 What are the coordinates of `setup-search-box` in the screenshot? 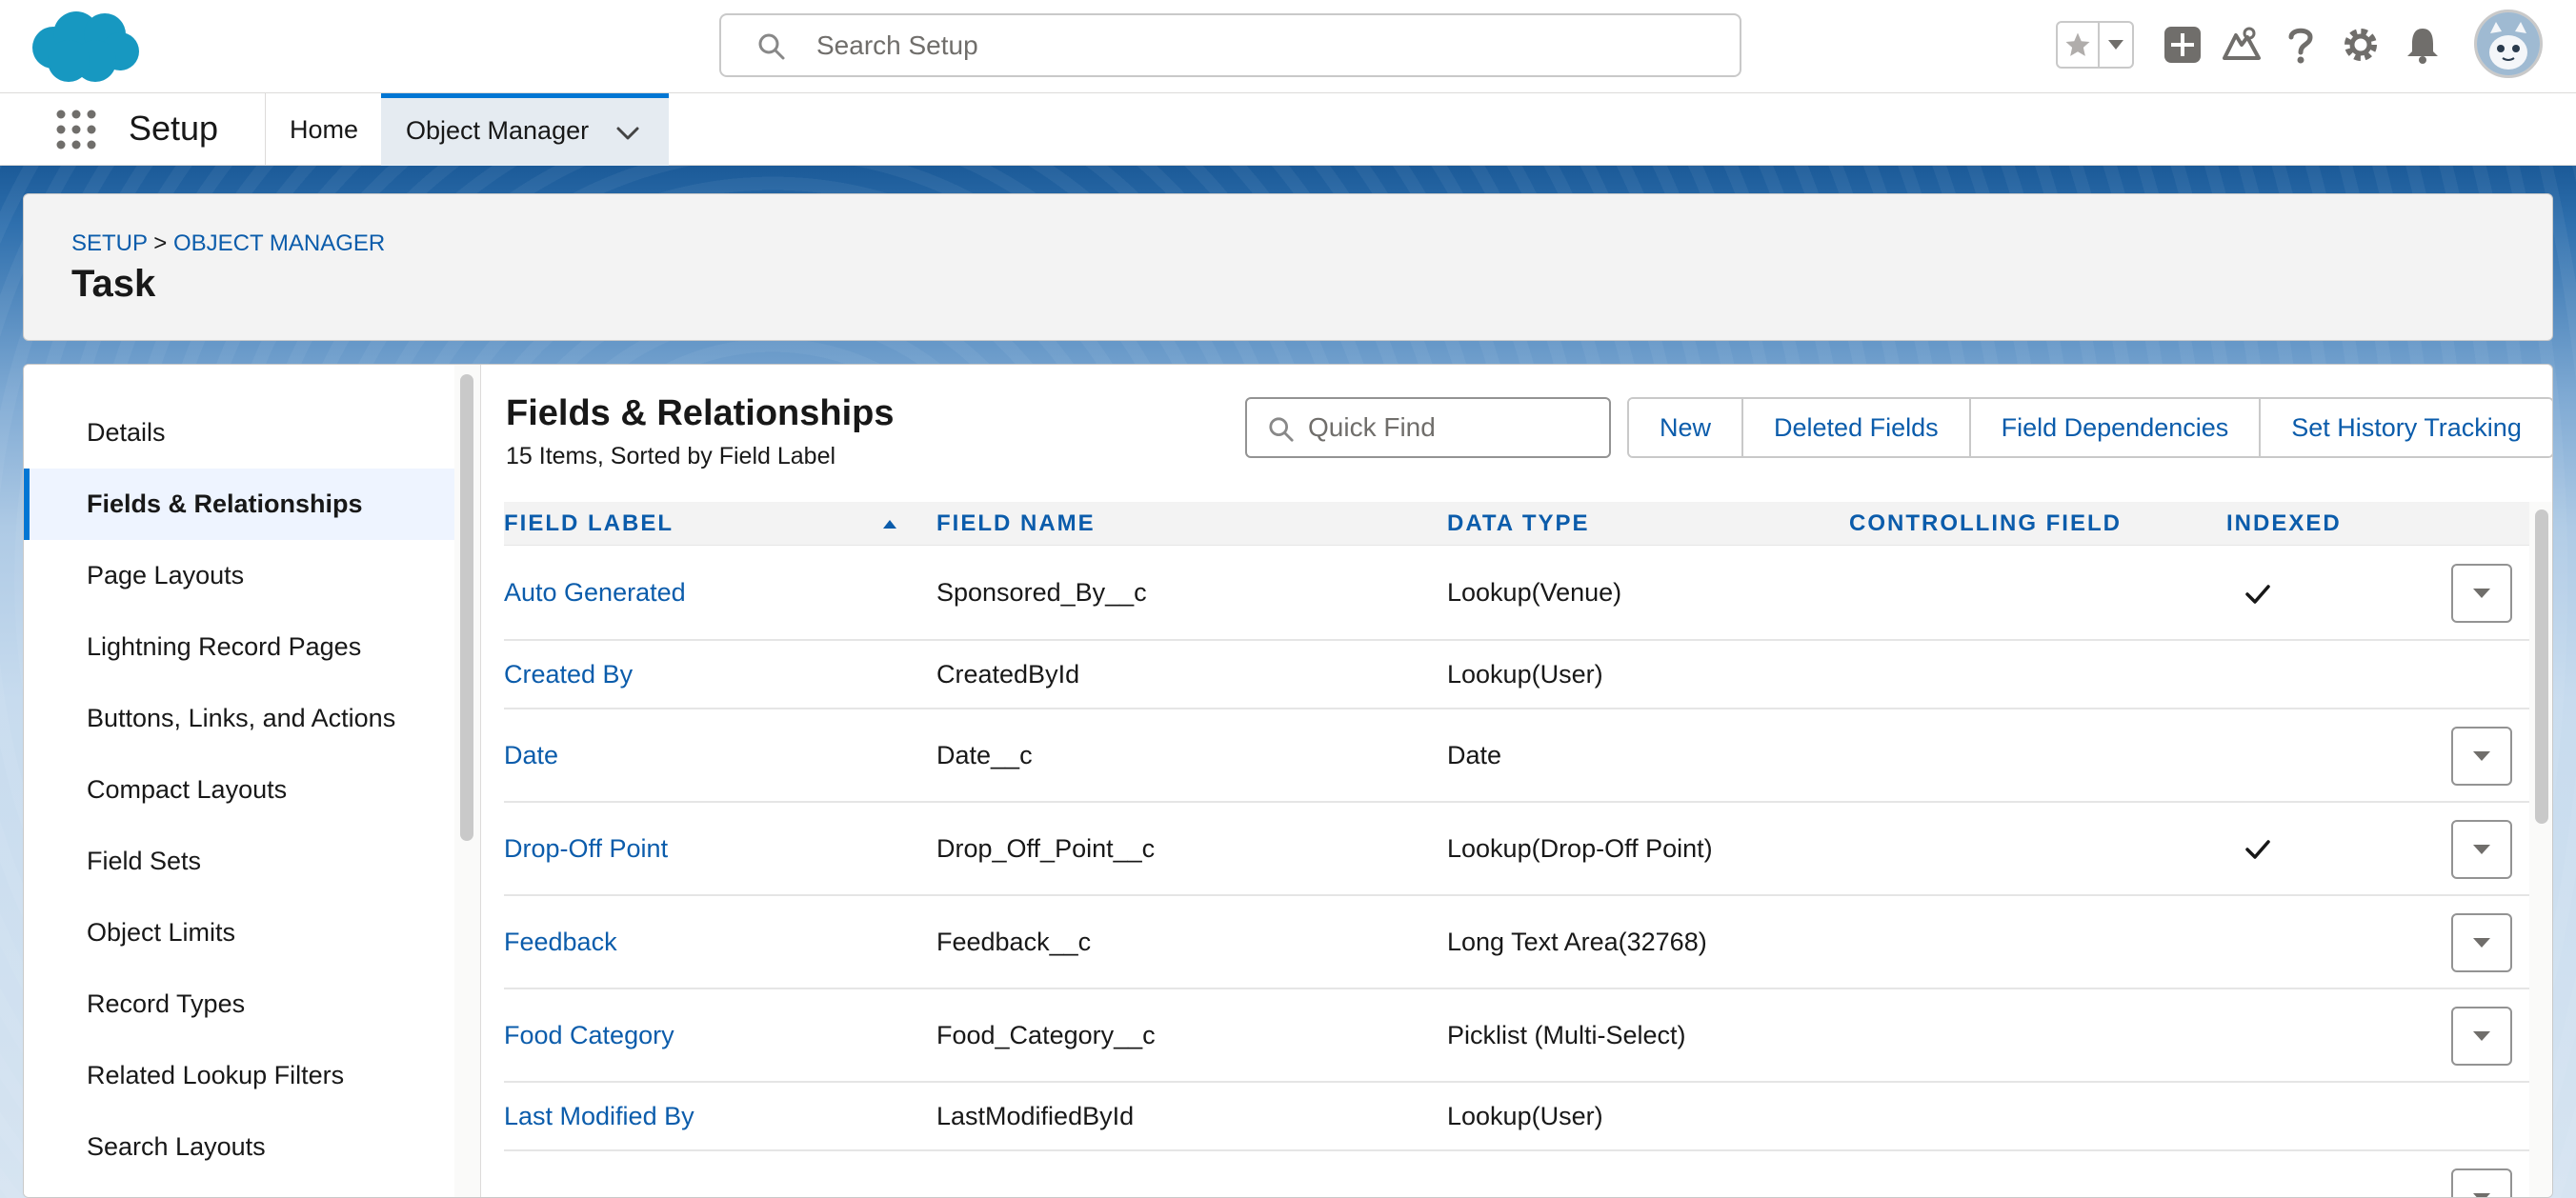 It's located at (1230, 45).